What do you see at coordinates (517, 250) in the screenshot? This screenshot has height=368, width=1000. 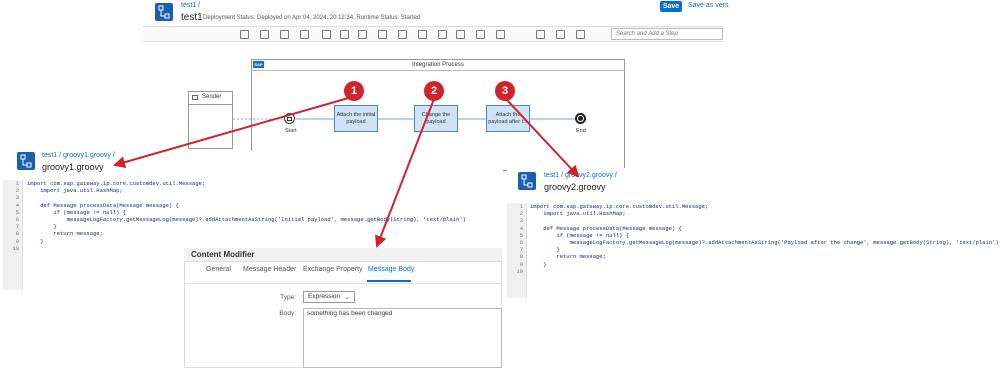 I see `groovy2-gutter: 1 2 3 4 5 6 7 8 9 10` at bounding box center [517, 250].